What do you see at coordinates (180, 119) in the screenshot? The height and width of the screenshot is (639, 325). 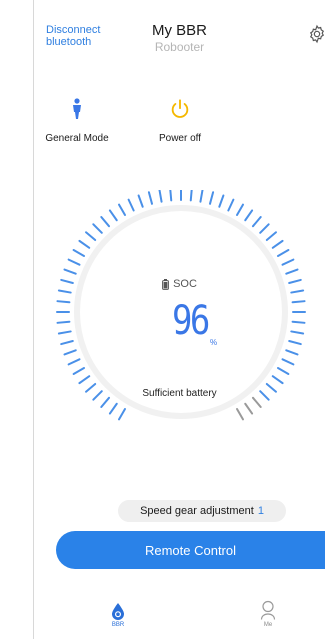 I see `power-off-button: Power off` at bounding box center [180, 119].